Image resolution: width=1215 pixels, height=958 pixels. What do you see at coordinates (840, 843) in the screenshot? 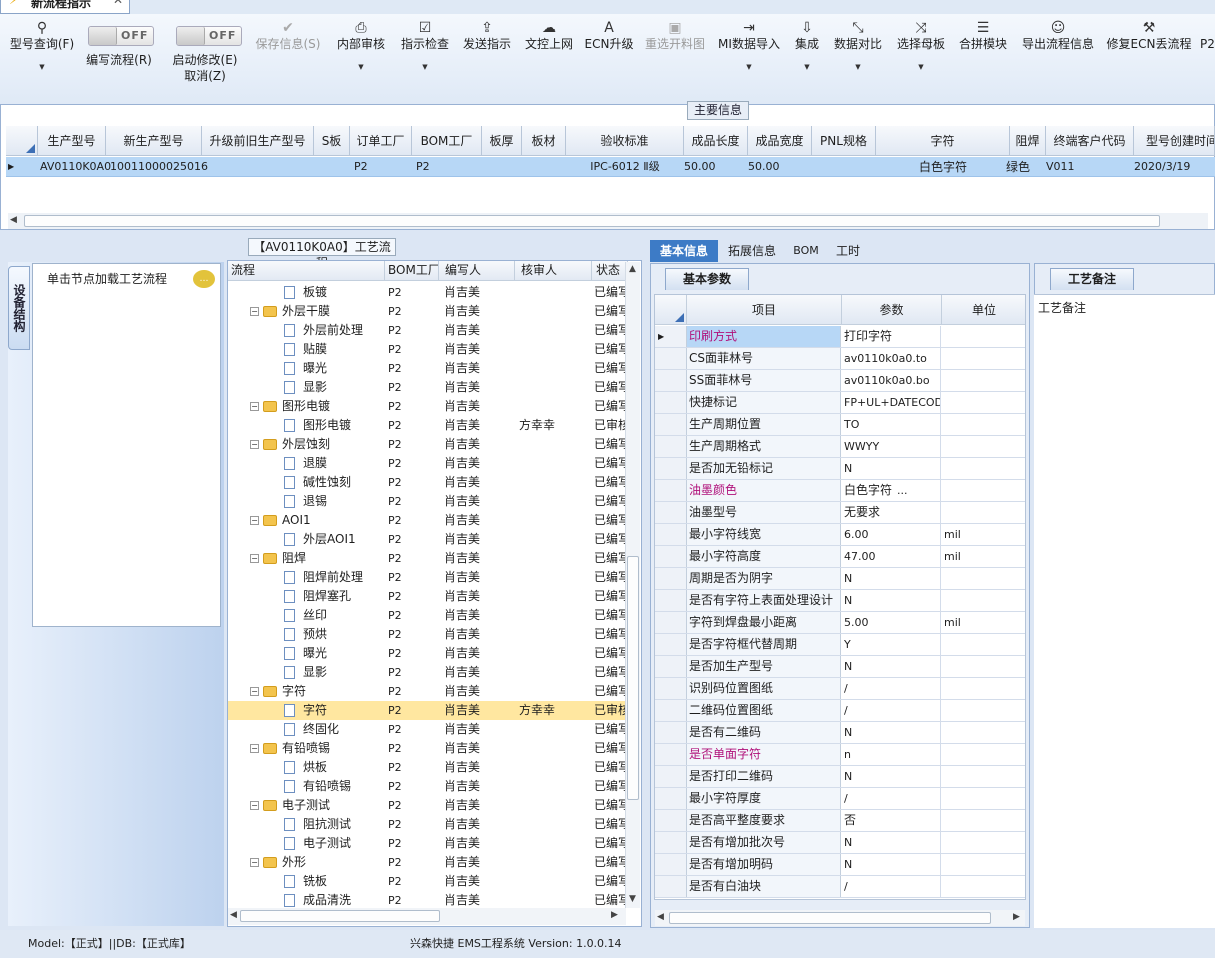
I see `param-row: 是否有增加批次号 N` at bounding box center [840, 843].